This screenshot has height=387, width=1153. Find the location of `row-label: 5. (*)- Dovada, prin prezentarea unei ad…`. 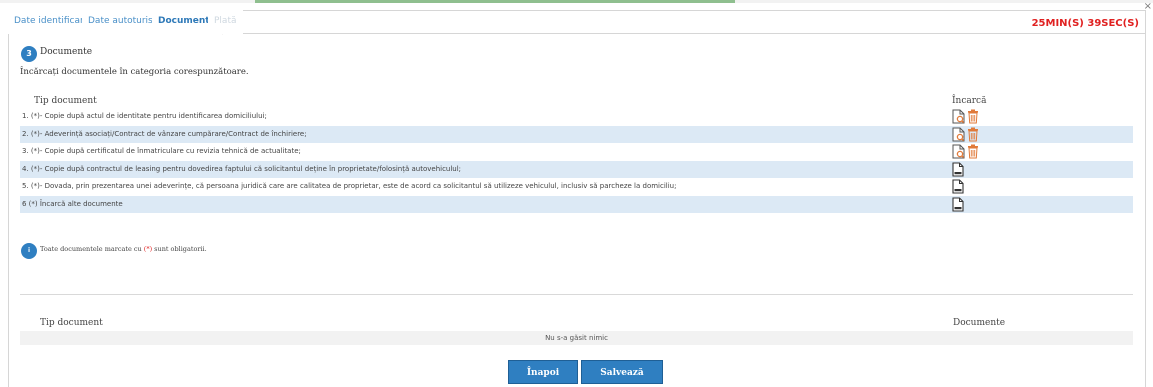

row-label: 5. (*)- Dovada, prin prezentarea unei ad… is located at coordinates (349, 186).